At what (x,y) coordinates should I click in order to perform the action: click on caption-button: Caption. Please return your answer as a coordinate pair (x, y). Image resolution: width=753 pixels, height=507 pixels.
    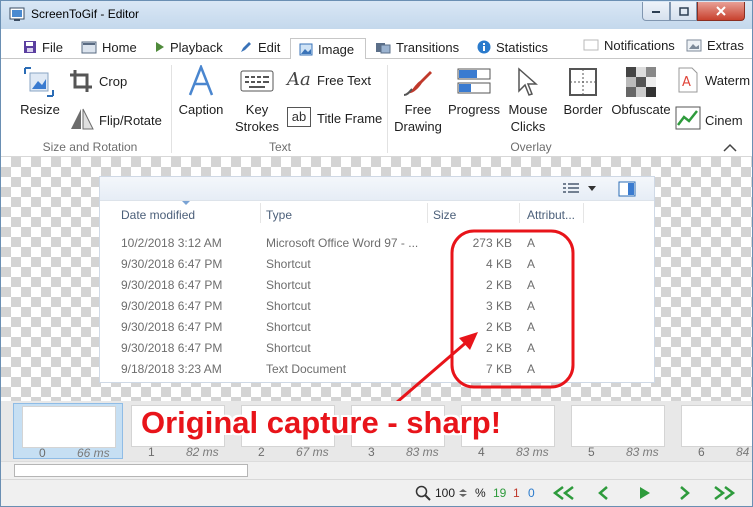
    Looking at the image, I should click on (201, 95).